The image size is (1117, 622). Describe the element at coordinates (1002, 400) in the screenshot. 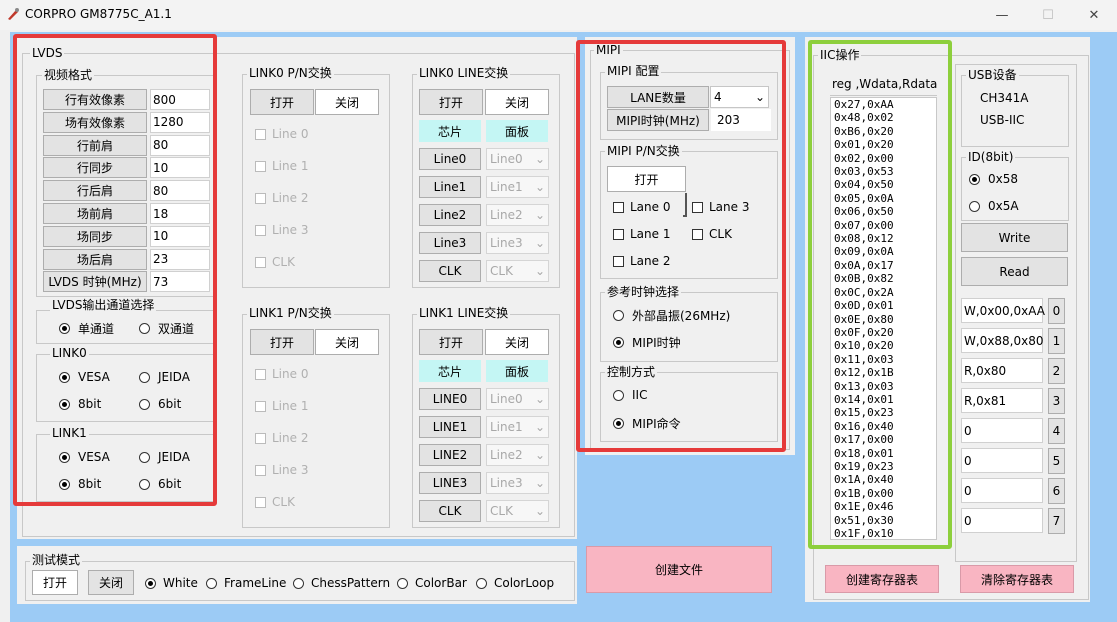

I see `iic-command-input-3: R,0x81` at that location.